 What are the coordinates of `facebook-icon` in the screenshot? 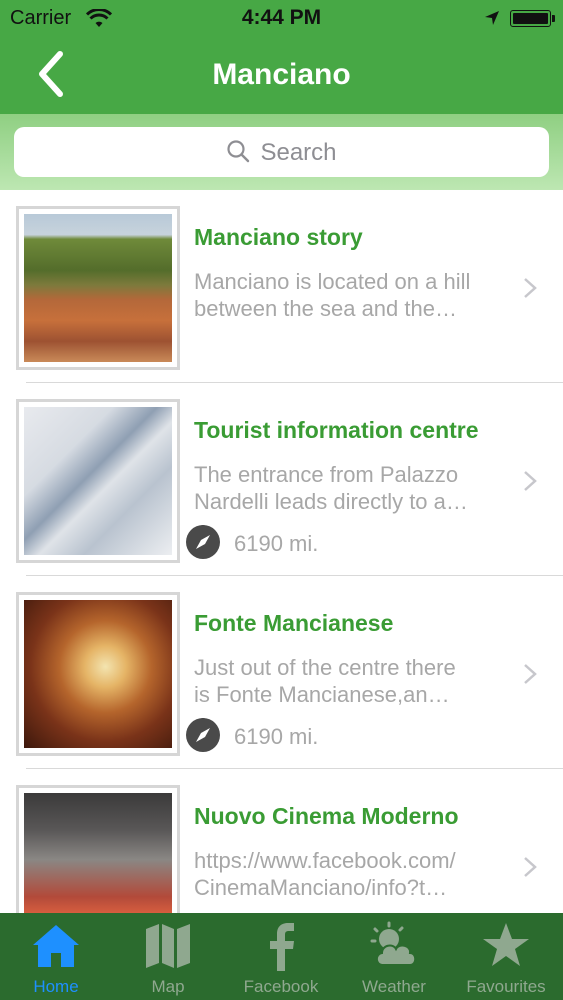 It's located at (282, 947).